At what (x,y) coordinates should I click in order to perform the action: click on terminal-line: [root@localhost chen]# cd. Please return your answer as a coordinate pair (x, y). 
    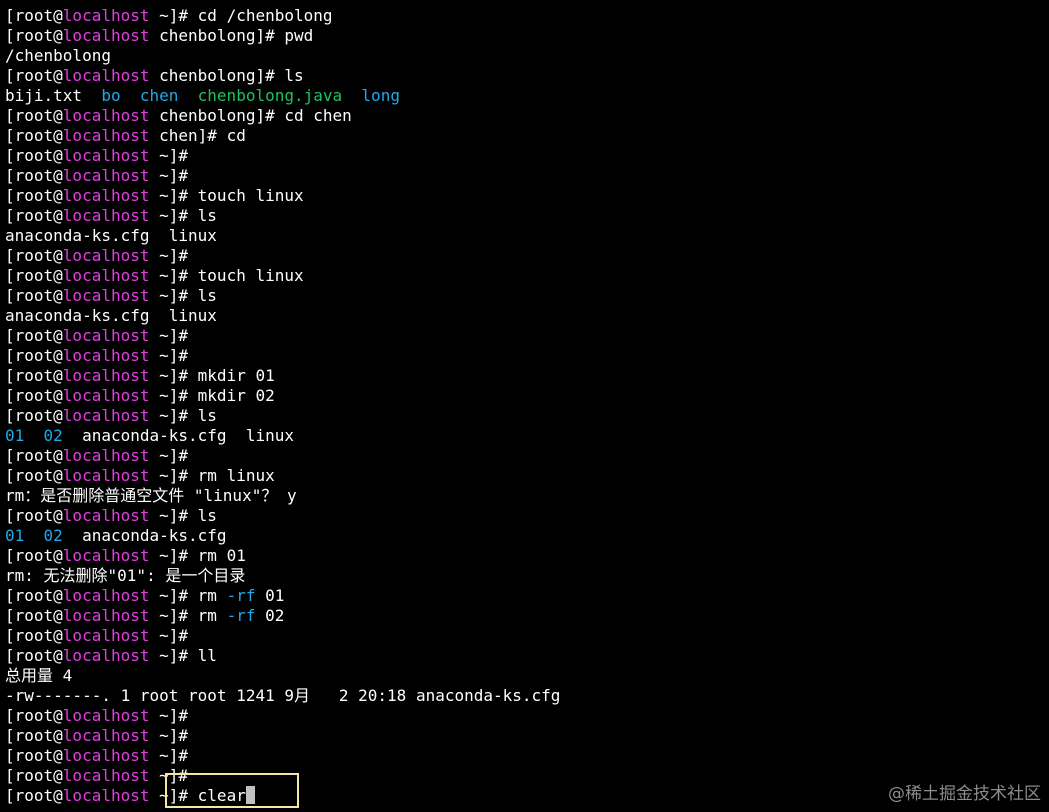
    Looking at the image, I should click on (527, 136).